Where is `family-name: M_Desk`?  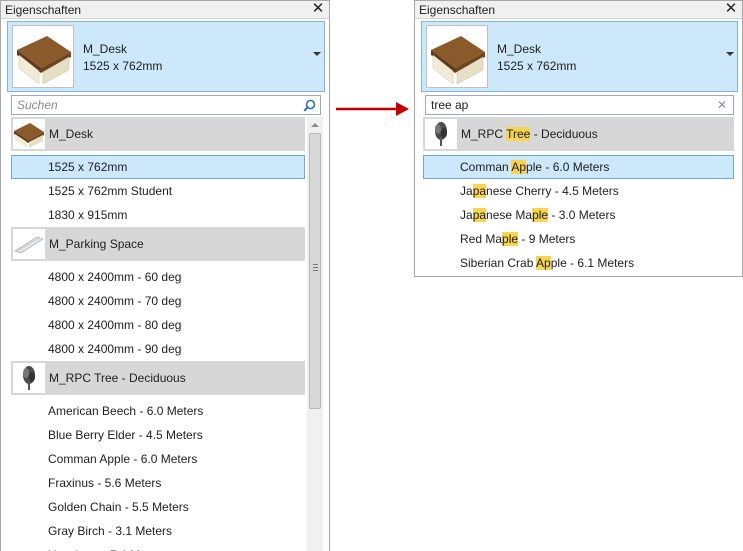
family-name: M_Desk is located at coordinates (71, 134).